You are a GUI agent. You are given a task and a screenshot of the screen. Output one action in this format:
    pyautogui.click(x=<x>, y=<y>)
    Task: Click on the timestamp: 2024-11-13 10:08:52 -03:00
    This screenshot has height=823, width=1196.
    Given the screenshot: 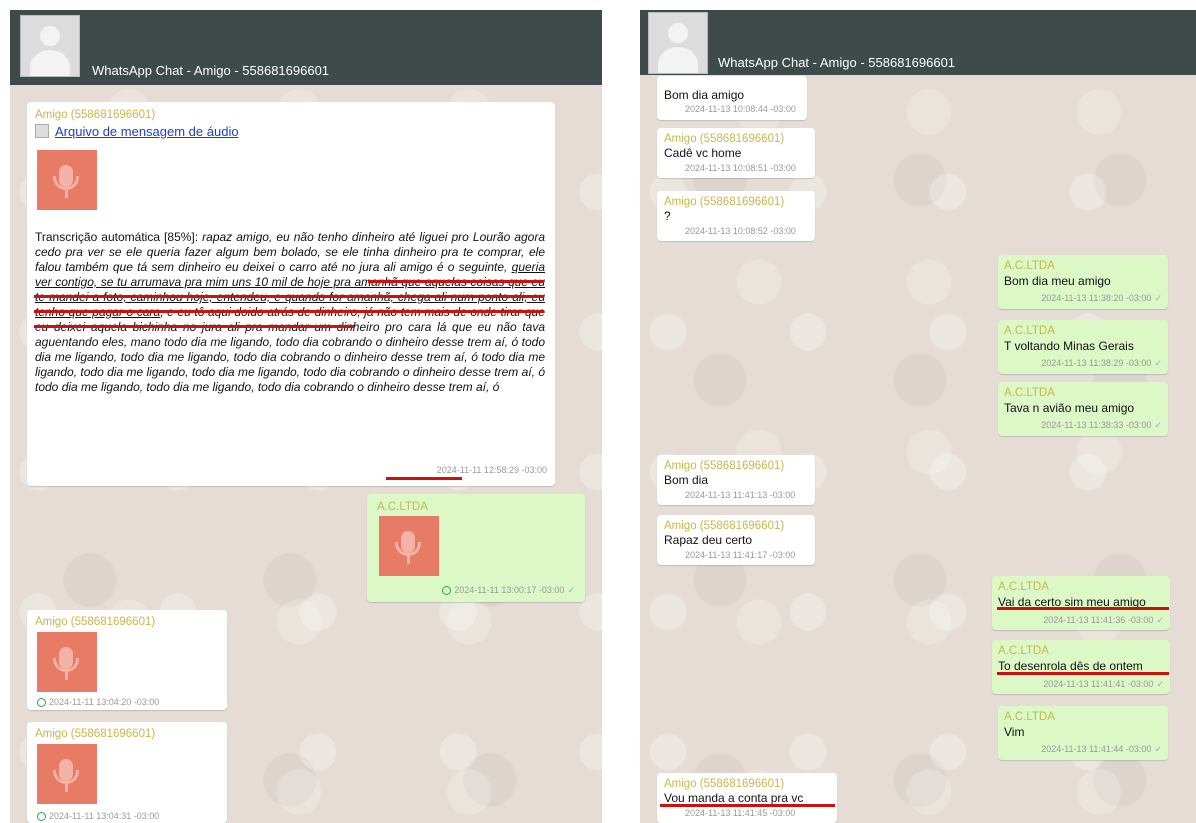 What is the action you would take?
    pyautogui.click(x=740, y=231)
    